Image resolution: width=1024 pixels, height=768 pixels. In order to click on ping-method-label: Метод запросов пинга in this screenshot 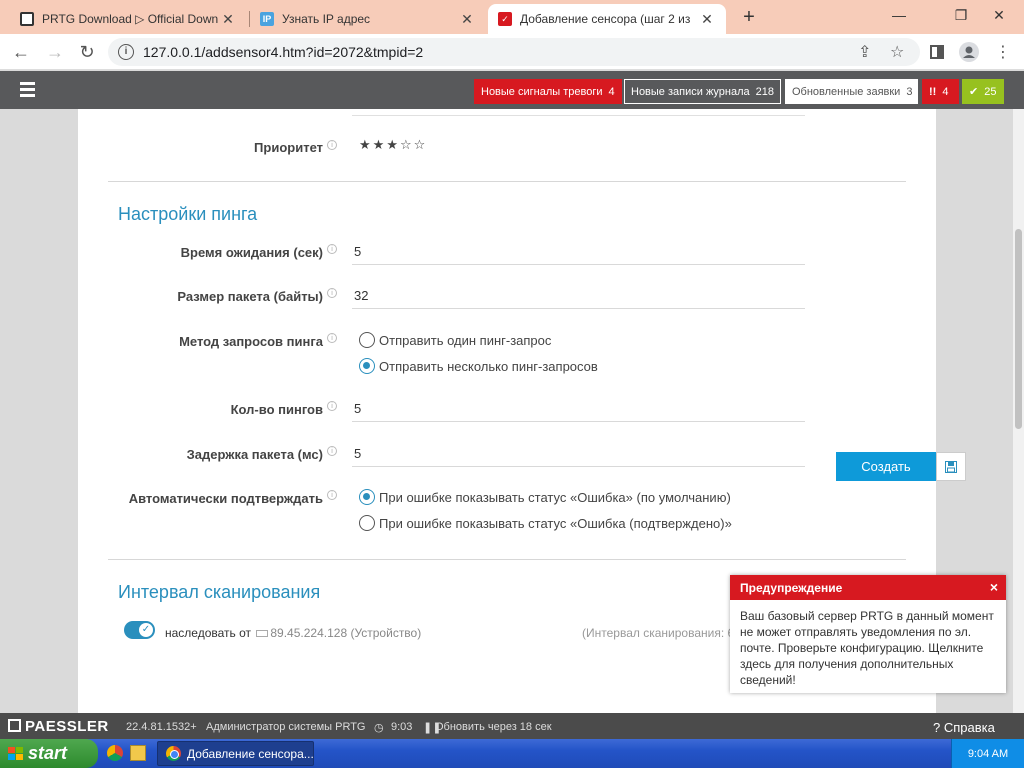, I will do `click(251, 341)`.